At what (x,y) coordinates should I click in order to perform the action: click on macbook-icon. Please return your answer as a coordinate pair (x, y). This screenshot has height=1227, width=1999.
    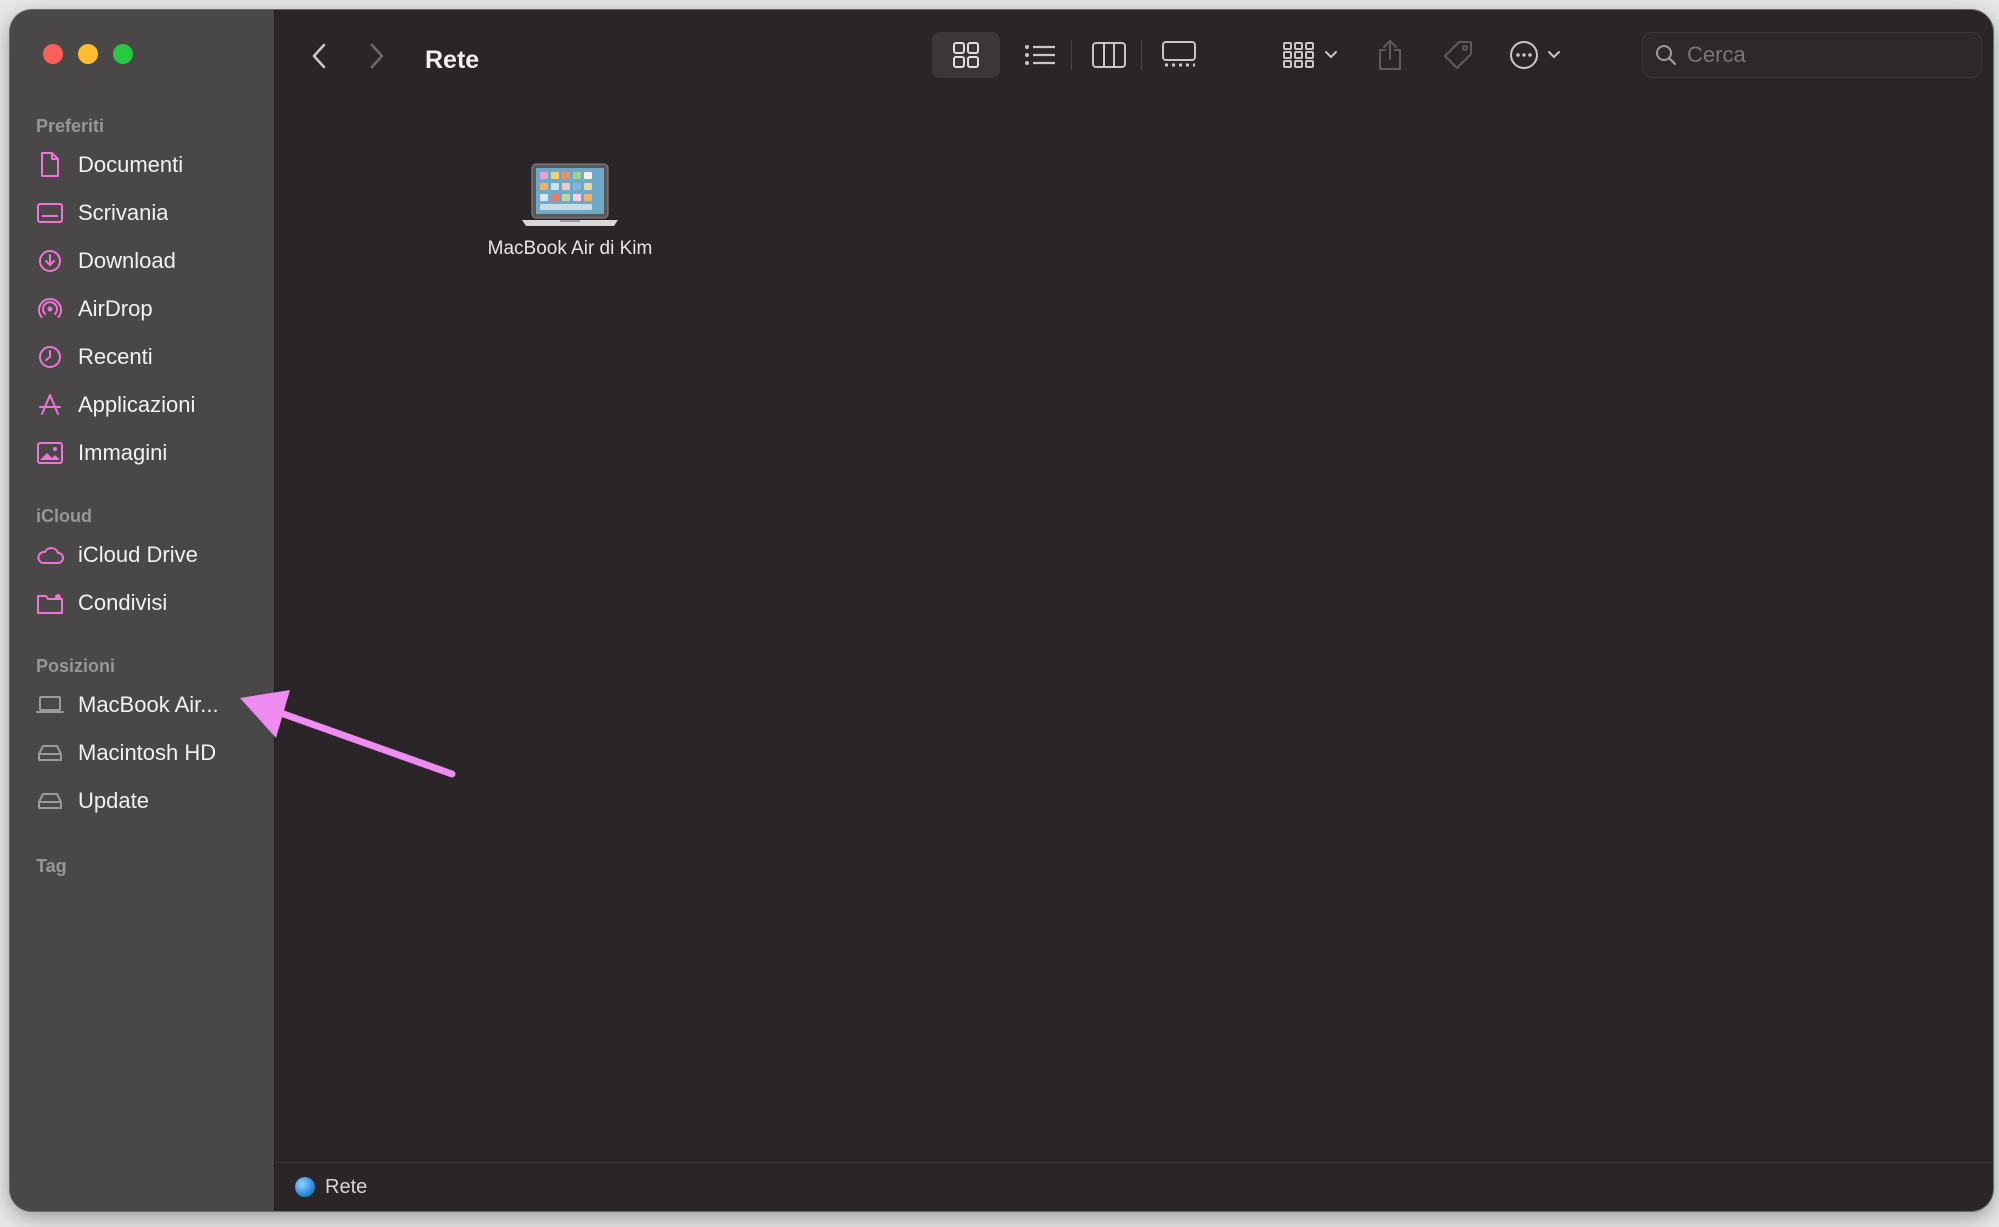
    Looking at the image, I should click on (570, 194).